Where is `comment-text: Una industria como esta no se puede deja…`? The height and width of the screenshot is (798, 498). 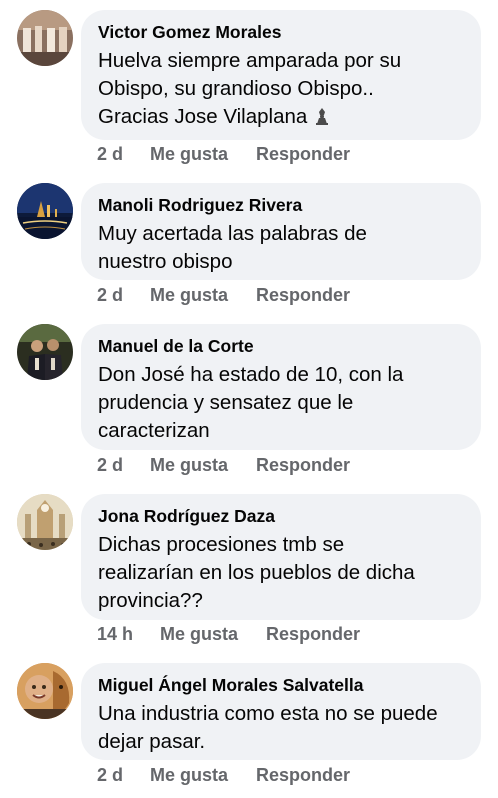 comment-text: Una industria como esta no se puede deja… is located at coordinates (281, 728).